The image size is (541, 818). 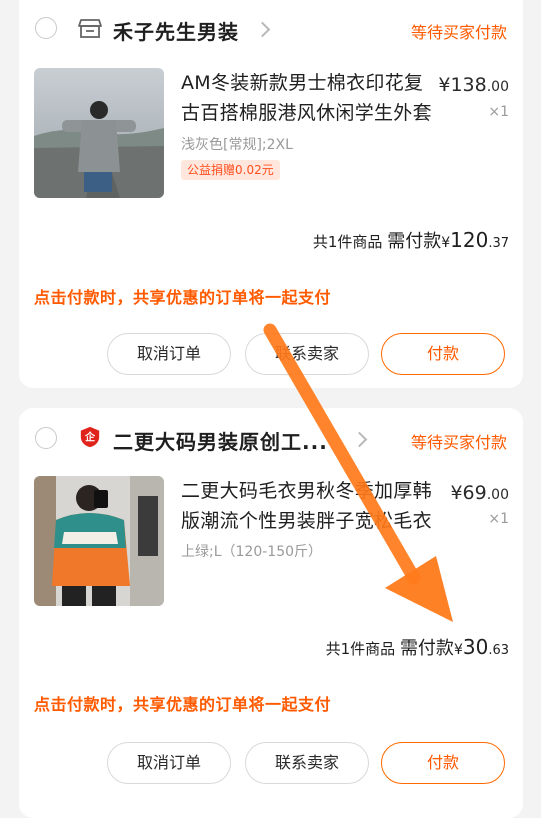 I want to click on product-price: ¥138.00, so click(x=473, y=85).